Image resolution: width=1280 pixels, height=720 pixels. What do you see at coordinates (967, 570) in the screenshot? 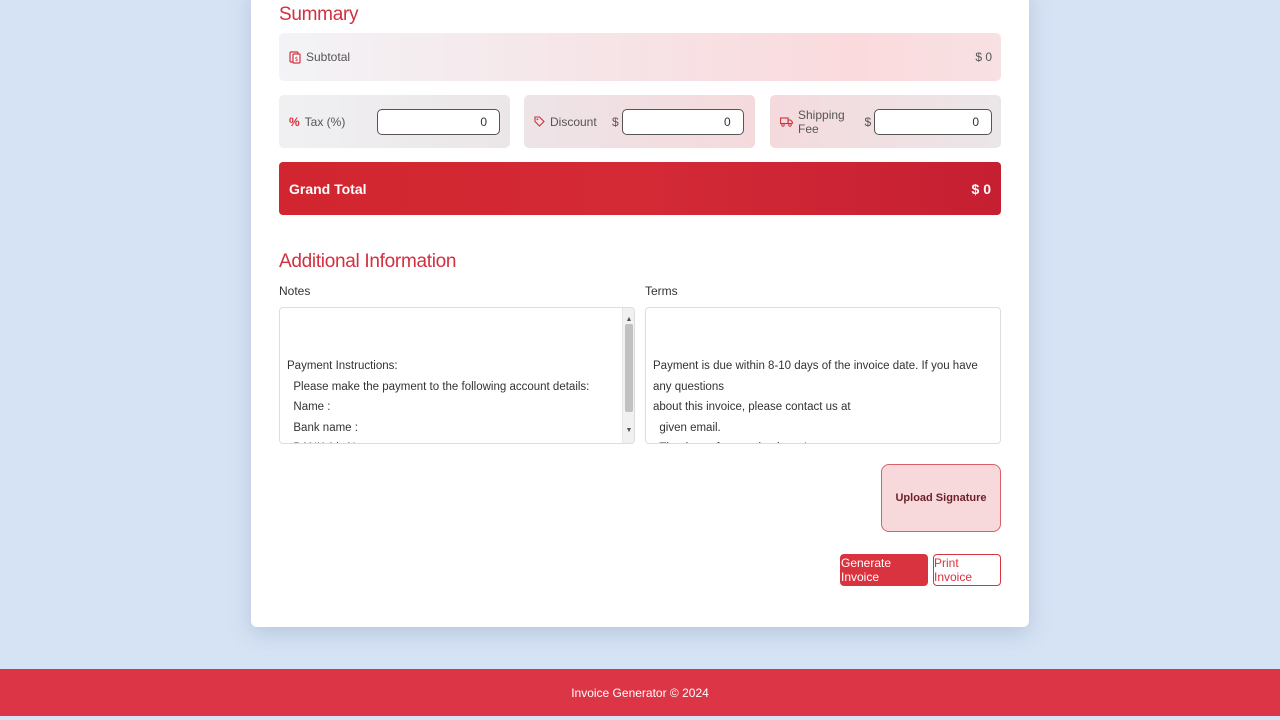
I see `print-invoice-button: Print Invoice` at bounding box center [967, 570].